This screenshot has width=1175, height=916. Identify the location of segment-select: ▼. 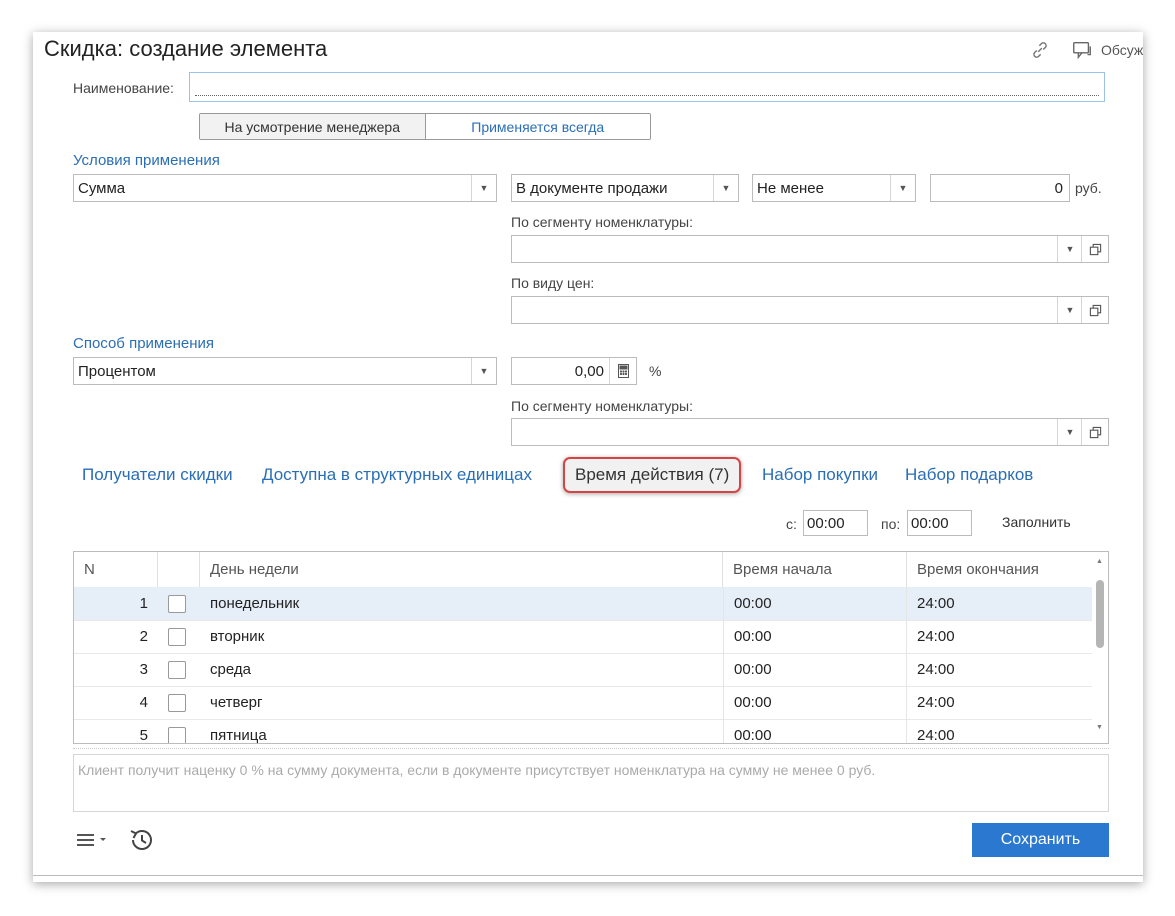
(810, 249).